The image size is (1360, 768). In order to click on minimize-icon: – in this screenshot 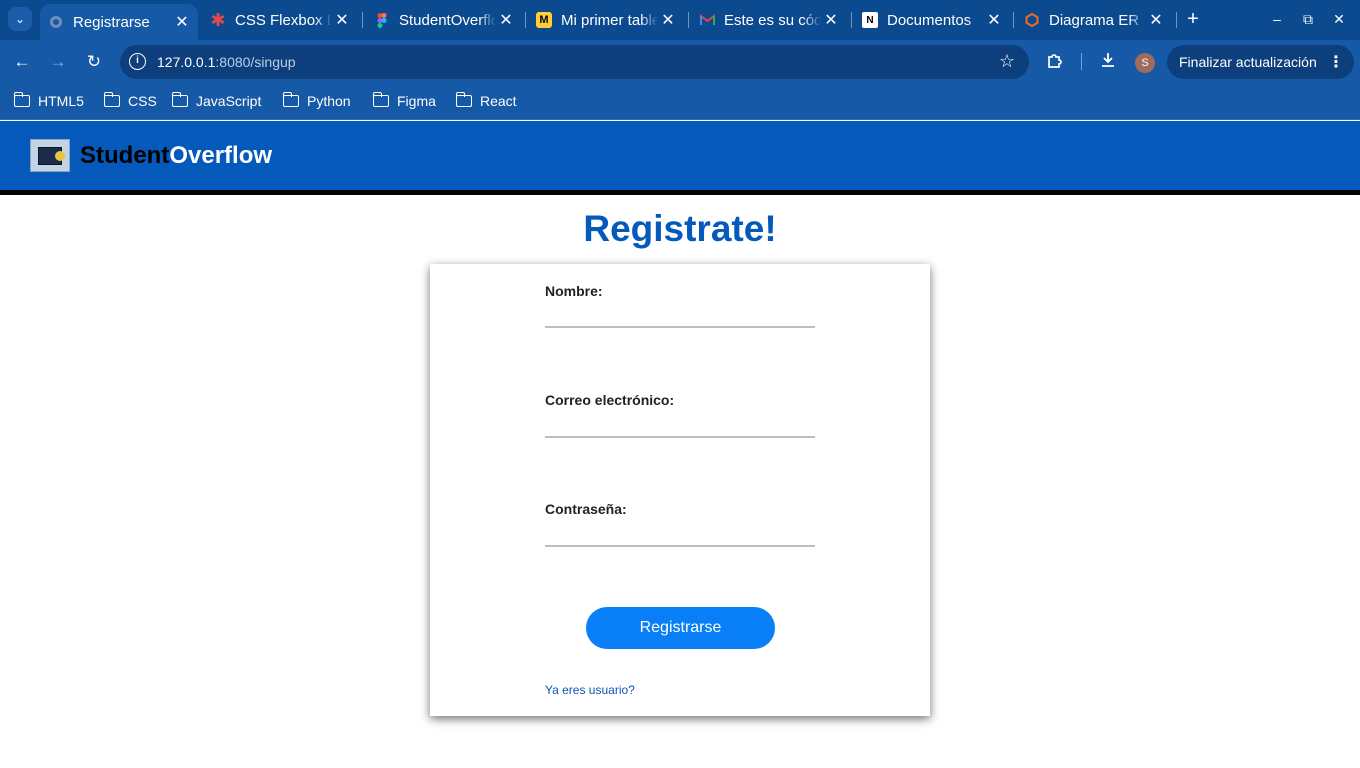, I will do `click(1277, 19)`.